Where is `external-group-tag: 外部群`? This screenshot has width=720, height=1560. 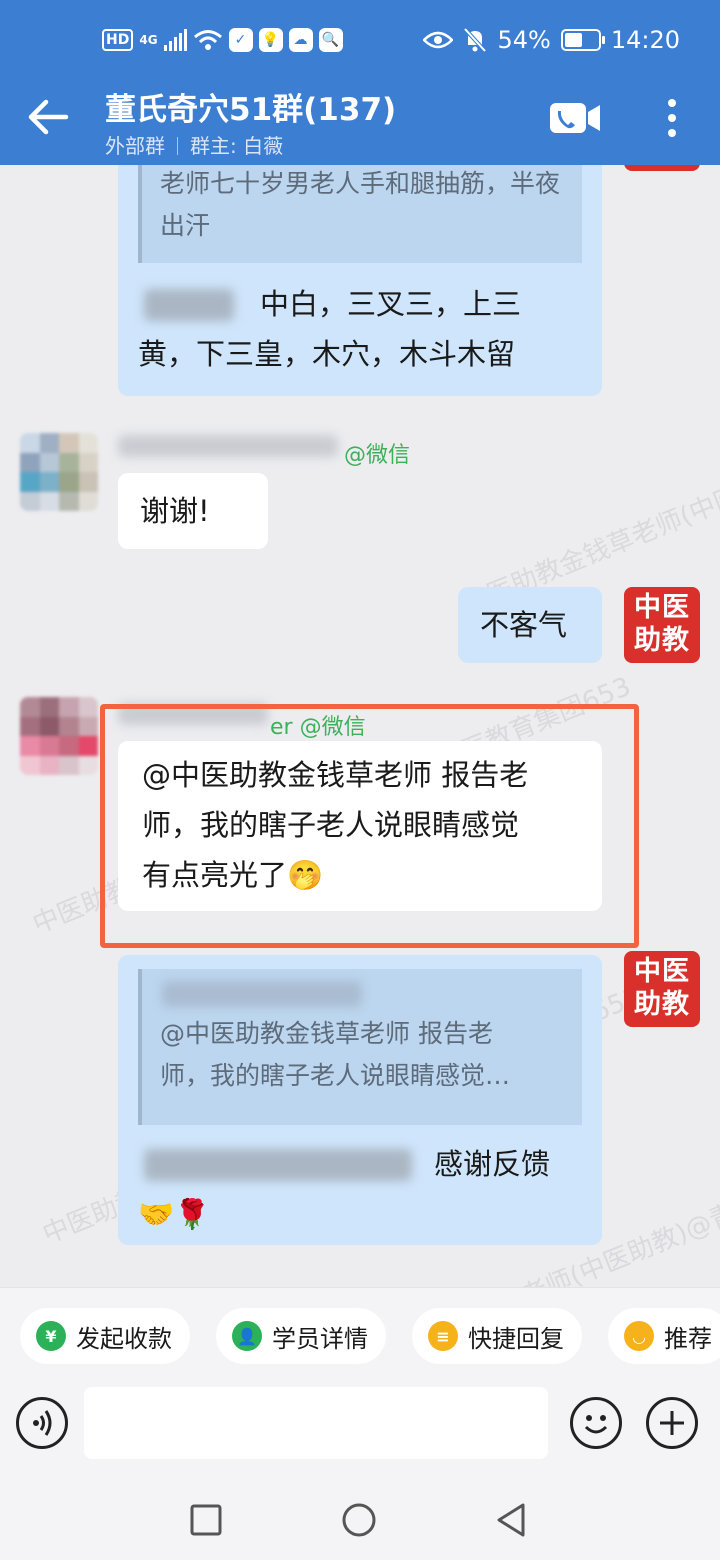
external-group-tag: 外部群 is located at coordinates (135, 146).